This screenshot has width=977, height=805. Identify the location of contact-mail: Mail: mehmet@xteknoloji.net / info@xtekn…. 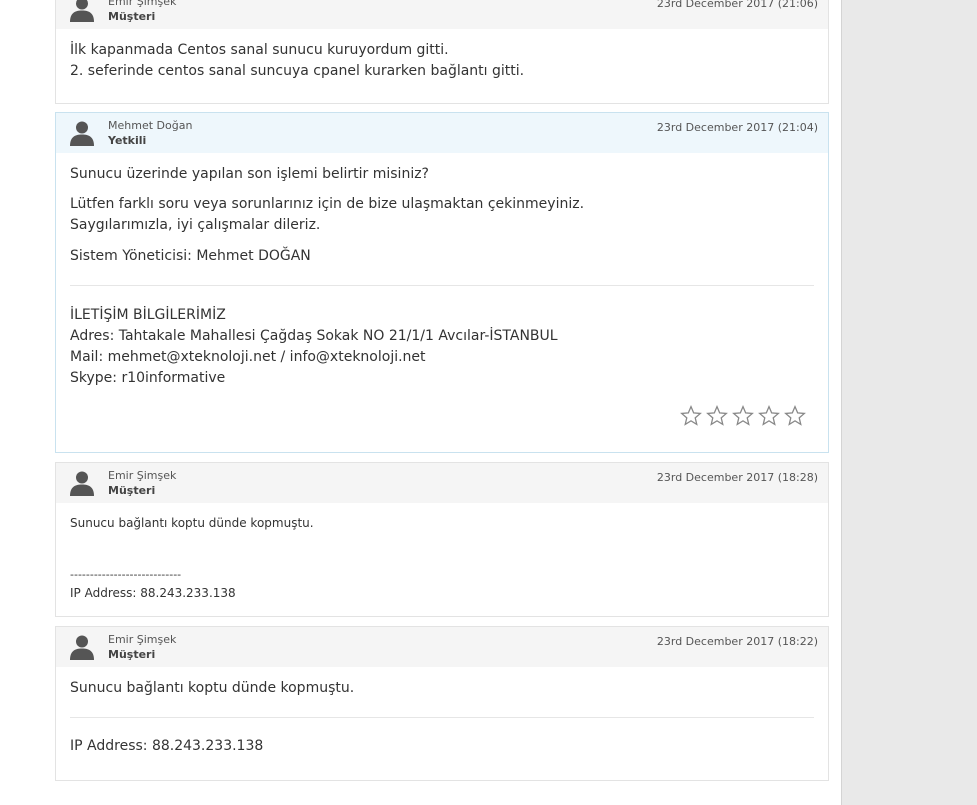
(248, 357).